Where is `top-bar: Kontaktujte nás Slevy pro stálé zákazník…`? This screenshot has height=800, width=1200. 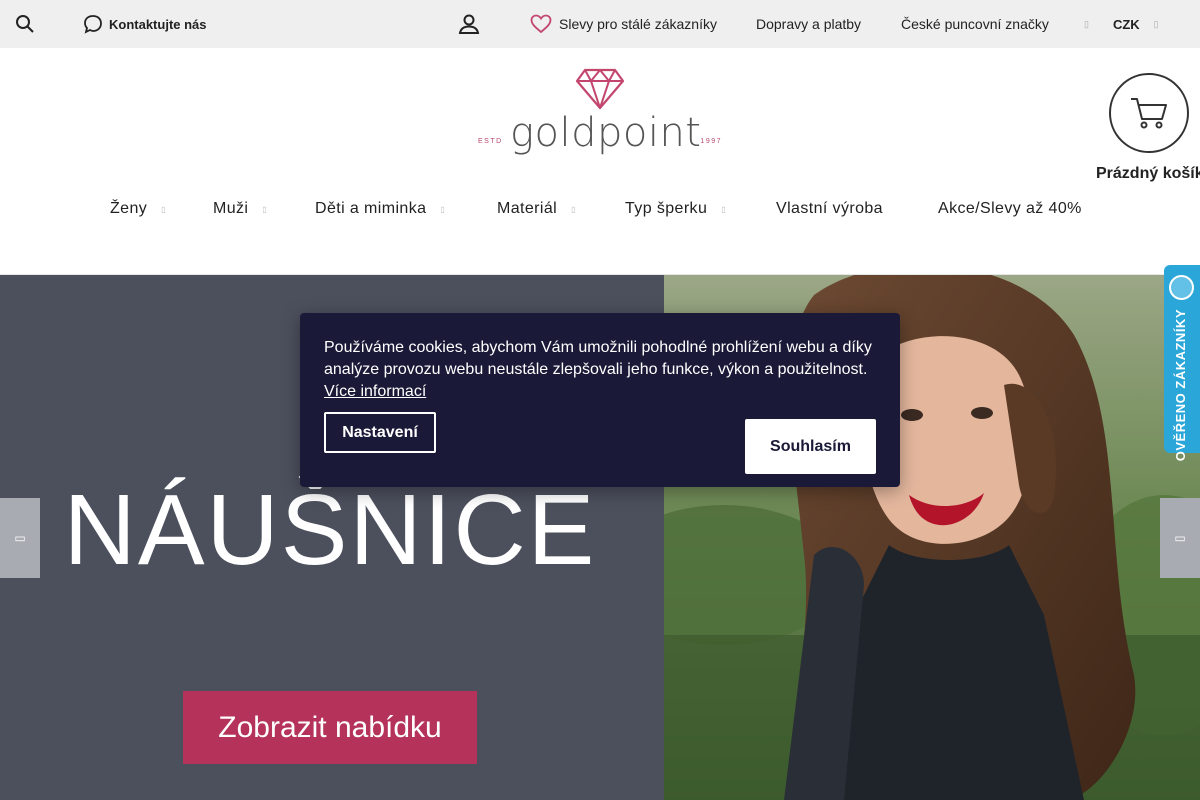
top-bar: Kontaktujte nás Slevy pro stálé zákazník… is located at coordinates (600, 24).